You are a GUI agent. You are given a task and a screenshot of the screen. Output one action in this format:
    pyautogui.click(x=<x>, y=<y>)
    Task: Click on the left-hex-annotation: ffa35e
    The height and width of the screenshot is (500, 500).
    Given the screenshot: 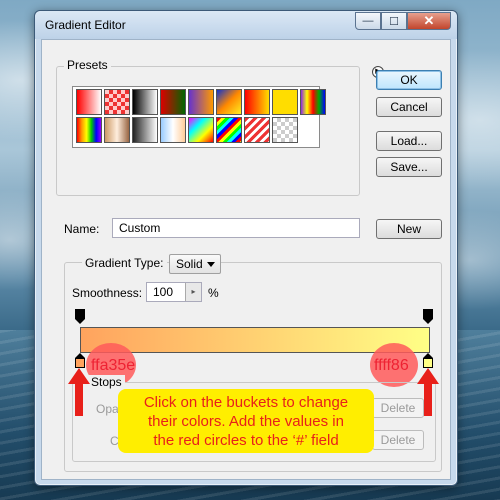 What is the action you would take?
    pyautogui.click(x=113, y=365)
    